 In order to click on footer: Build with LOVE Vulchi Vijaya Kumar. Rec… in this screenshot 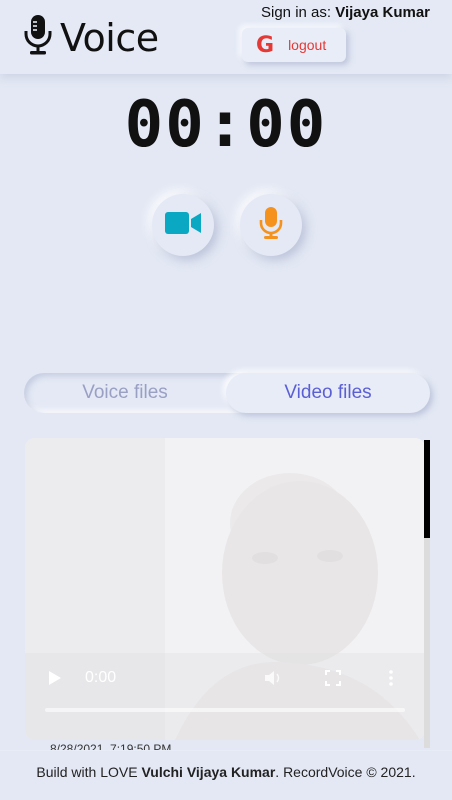, I will do `click(226, 775)`.